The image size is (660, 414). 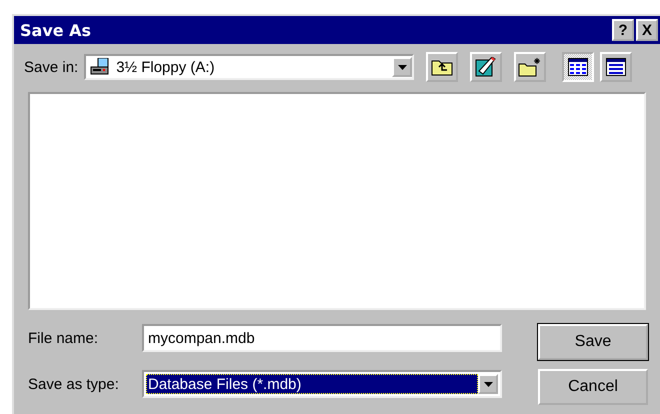 I want to click on list-view-button, so click(x=578, y=67).